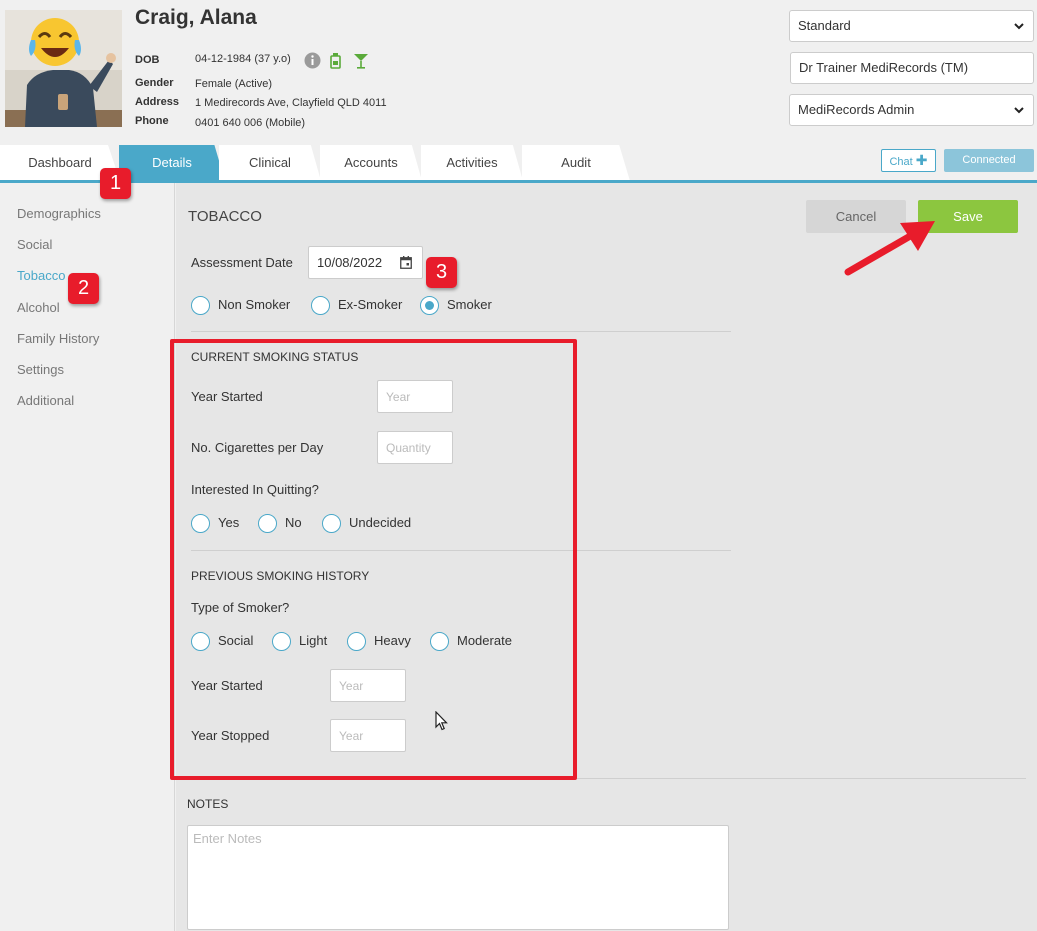  I want to click on sidebar-item-family-history: Family History, so click(58, 338).